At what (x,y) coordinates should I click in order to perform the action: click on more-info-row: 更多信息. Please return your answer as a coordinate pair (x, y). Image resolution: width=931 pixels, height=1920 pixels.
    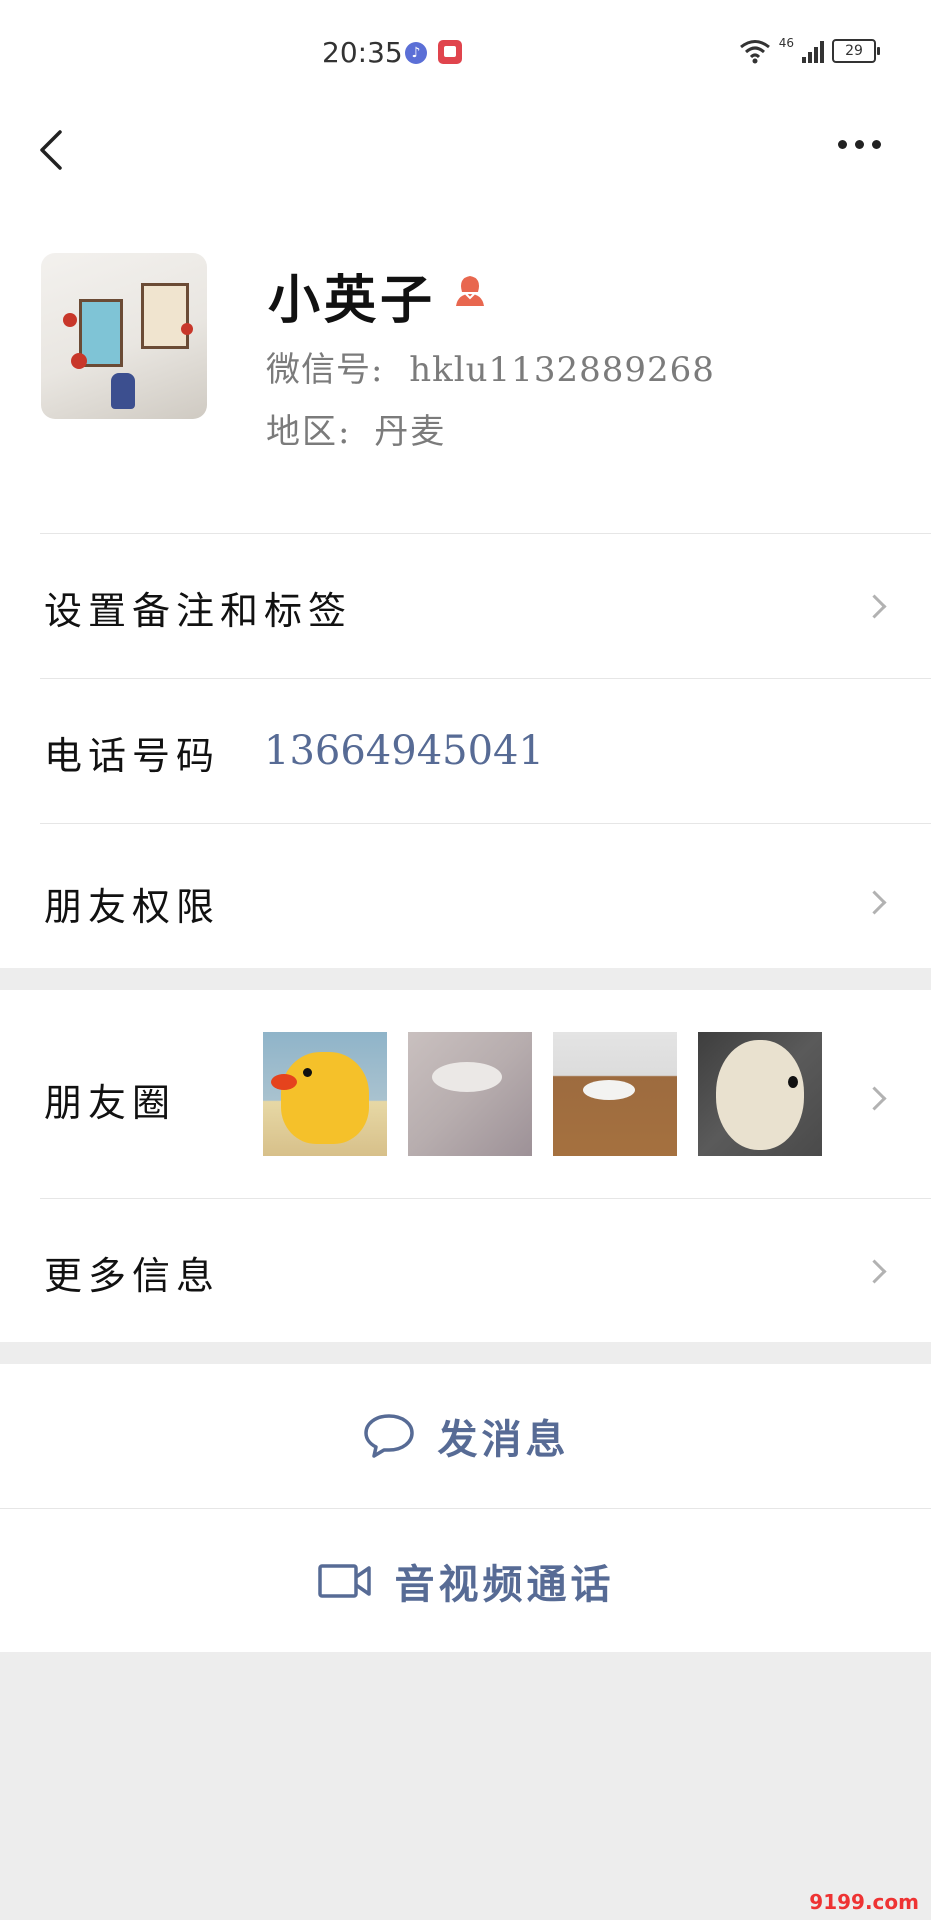
    Looking at the image, I should click on (465, 1270).